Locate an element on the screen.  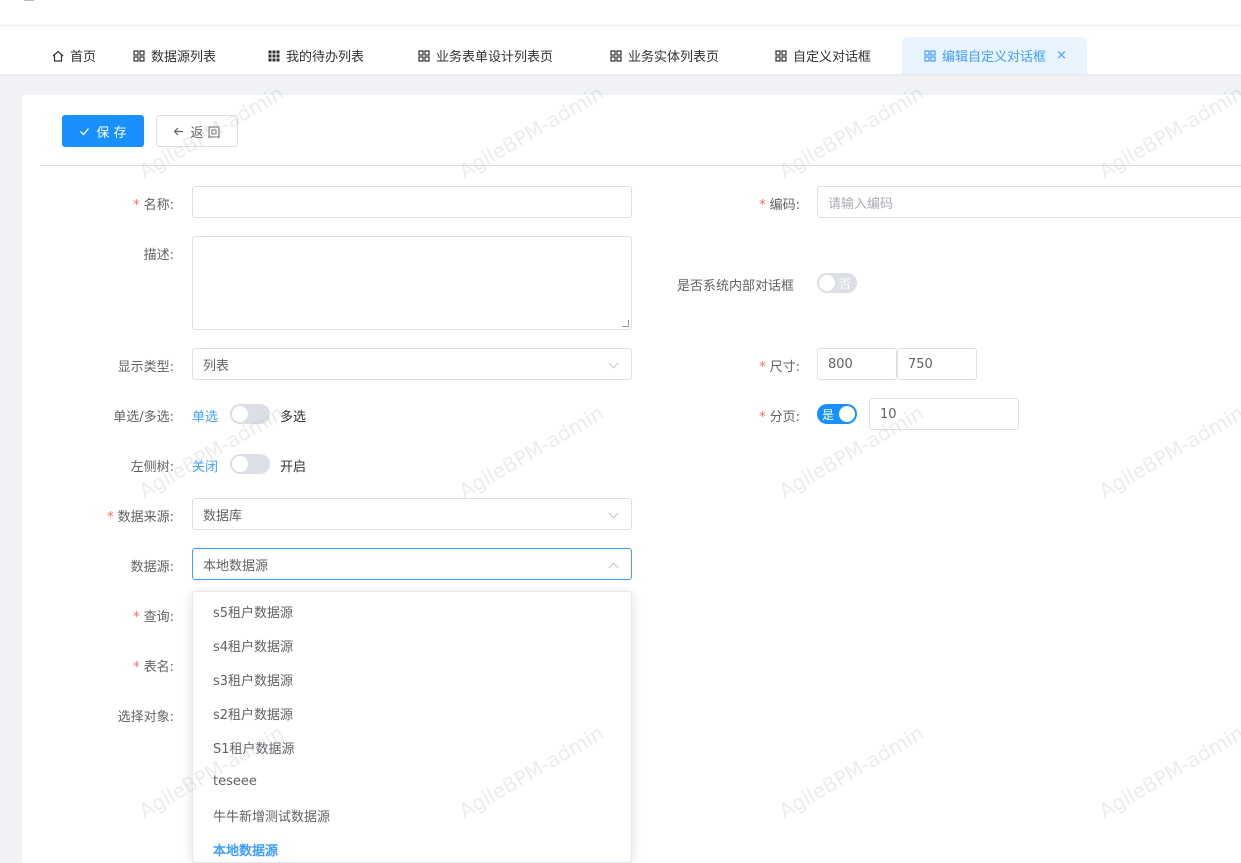
dropdown-option: s5租户数据源 is located at coordinates (412, 611).